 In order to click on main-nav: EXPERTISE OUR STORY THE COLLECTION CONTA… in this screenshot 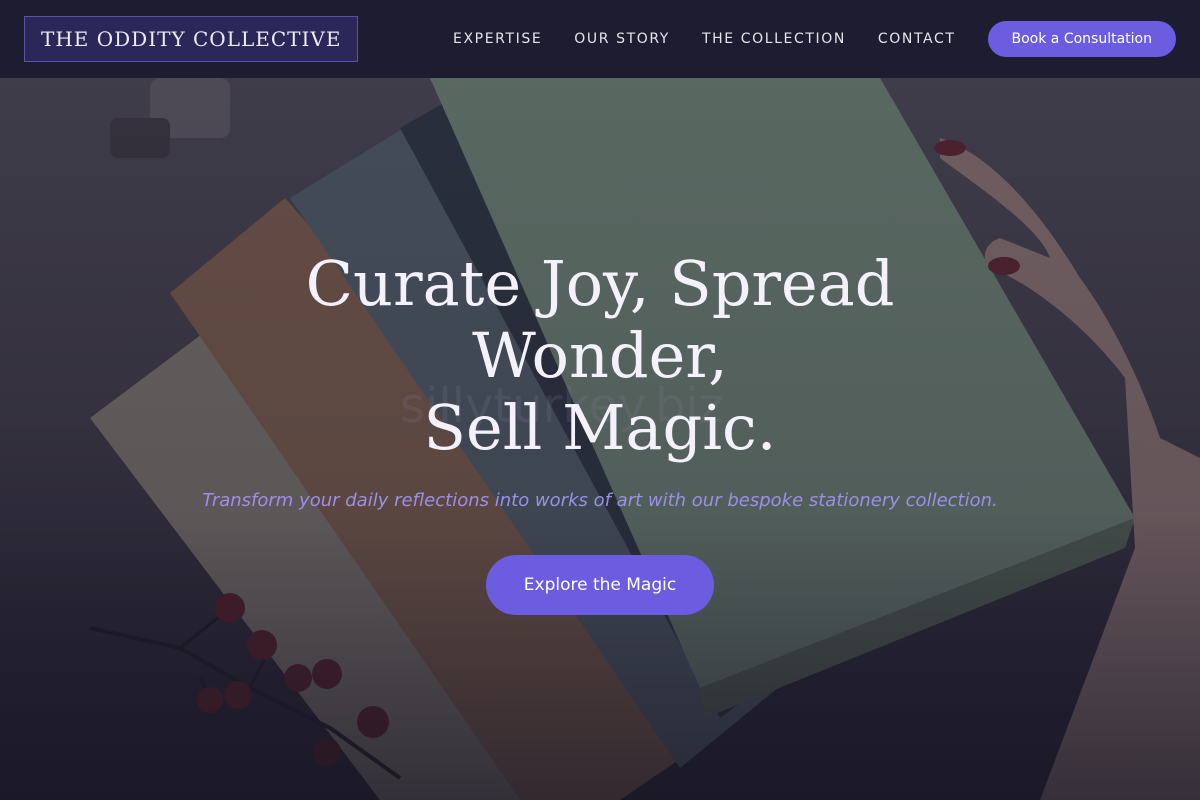, I will do `click(798, 39)`.